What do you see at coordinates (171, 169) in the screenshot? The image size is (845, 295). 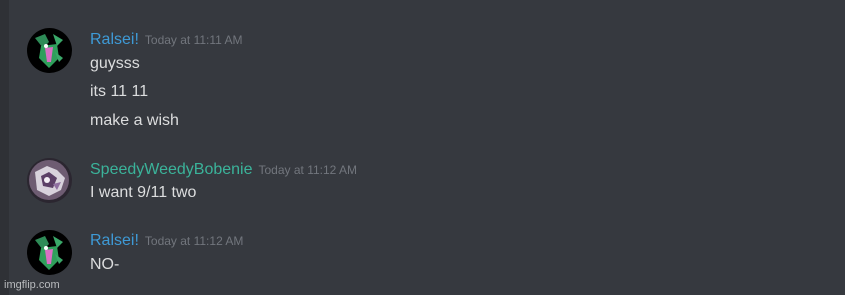 I see `username: SpeedyWeedyBobenie` at bounding box center [171, 169].